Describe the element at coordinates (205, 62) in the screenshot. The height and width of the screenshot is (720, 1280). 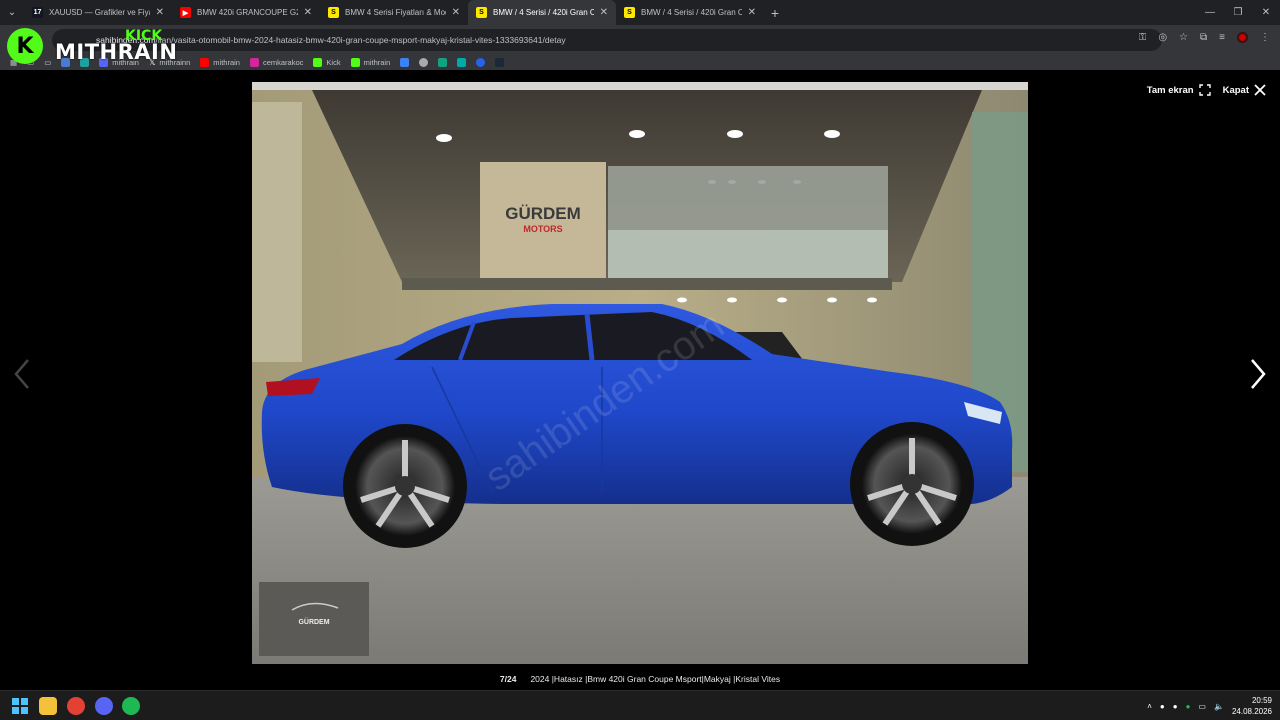
I see `youtube-icon` at that location.